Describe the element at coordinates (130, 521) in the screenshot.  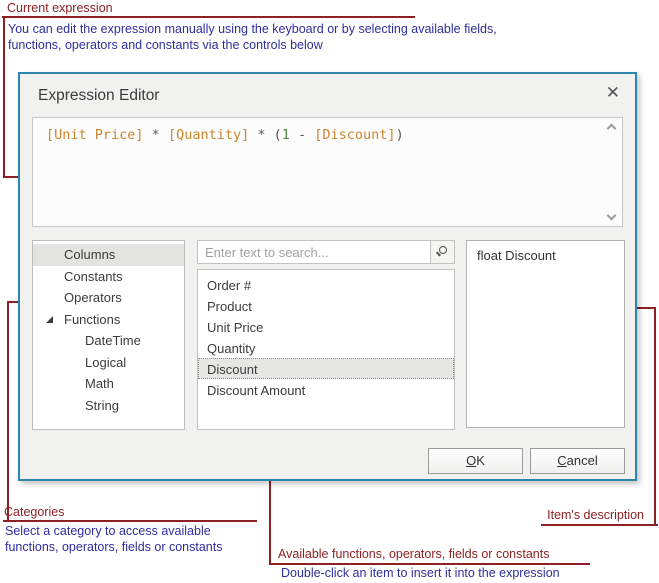
I see `callout-underline-categories` at that location.